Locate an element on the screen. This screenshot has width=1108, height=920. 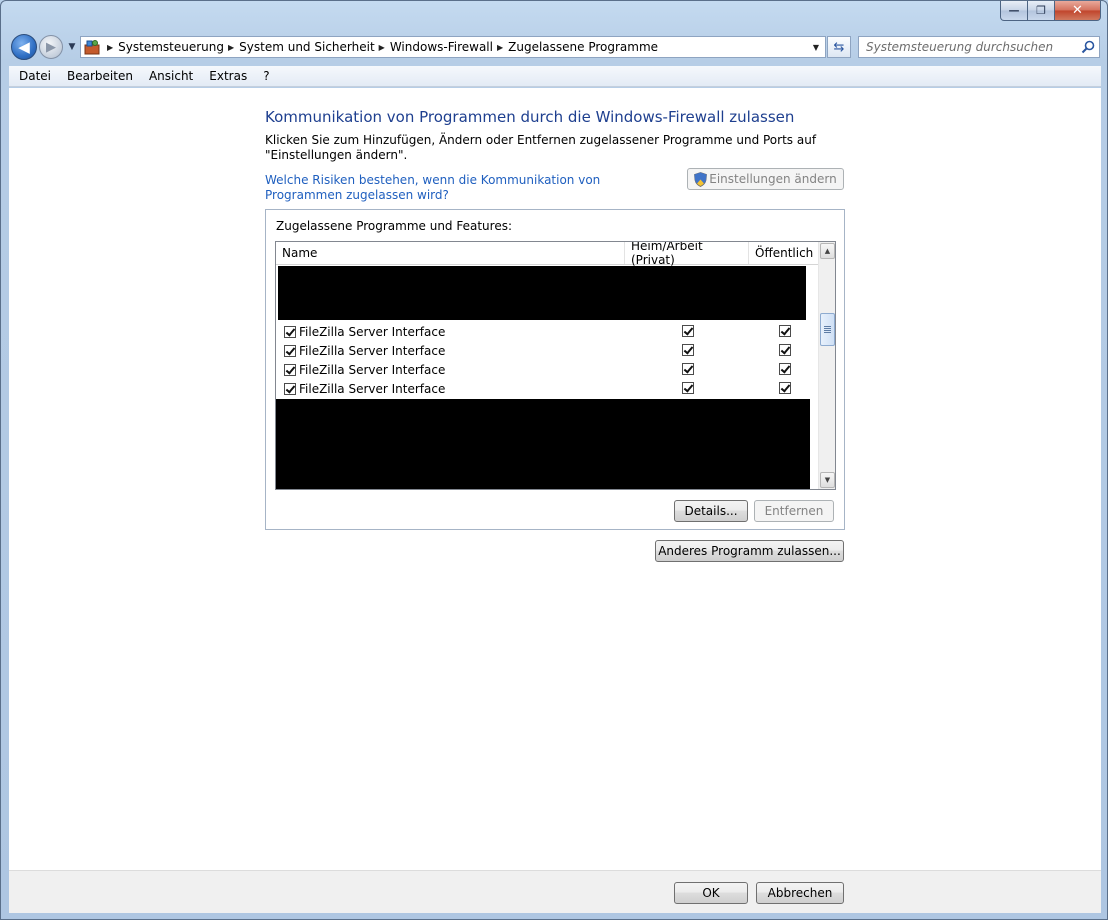
column-header-name: Name is located at coordinates (450, 253).